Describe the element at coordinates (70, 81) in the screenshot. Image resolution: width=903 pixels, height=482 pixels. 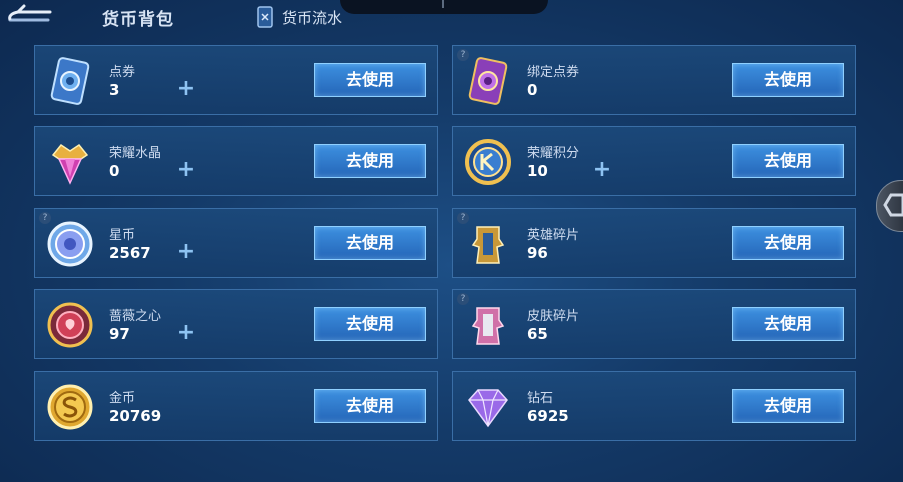
I see `ticket-icon` at that location.